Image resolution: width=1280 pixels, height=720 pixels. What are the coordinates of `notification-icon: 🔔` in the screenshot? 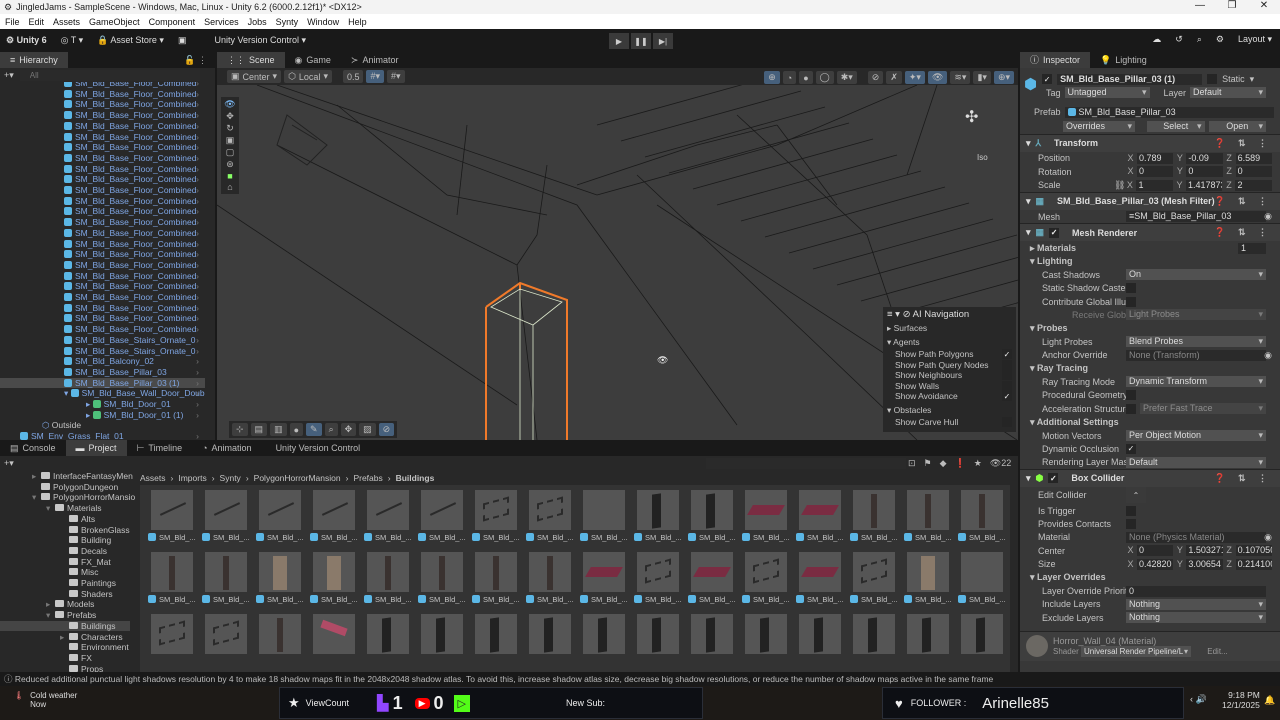 It's located at (1269, 700).